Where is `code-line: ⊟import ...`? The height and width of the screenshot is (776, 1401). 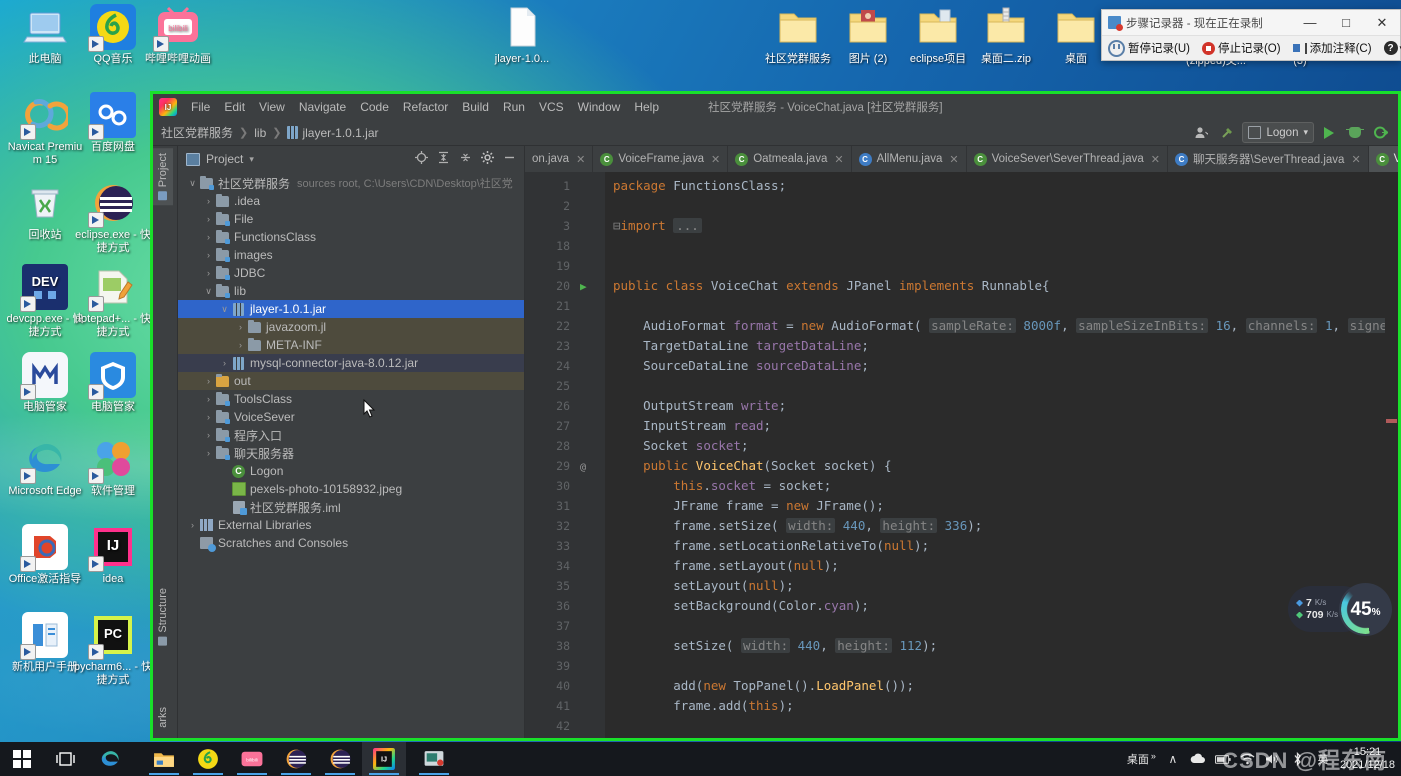 code-line: ⊟import ... is located at coordinates (1001, 226).